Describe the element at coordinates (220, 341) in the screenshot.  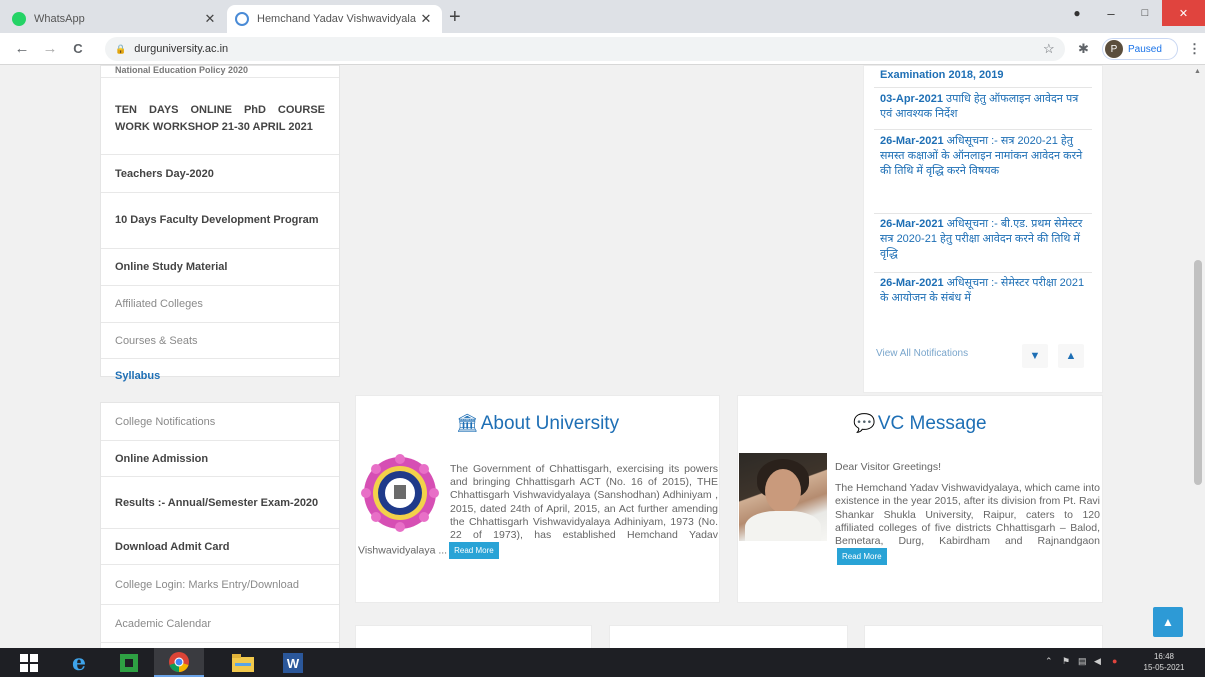
I see `sidebar-item-courses-seats: Courses & Seats` at that location.